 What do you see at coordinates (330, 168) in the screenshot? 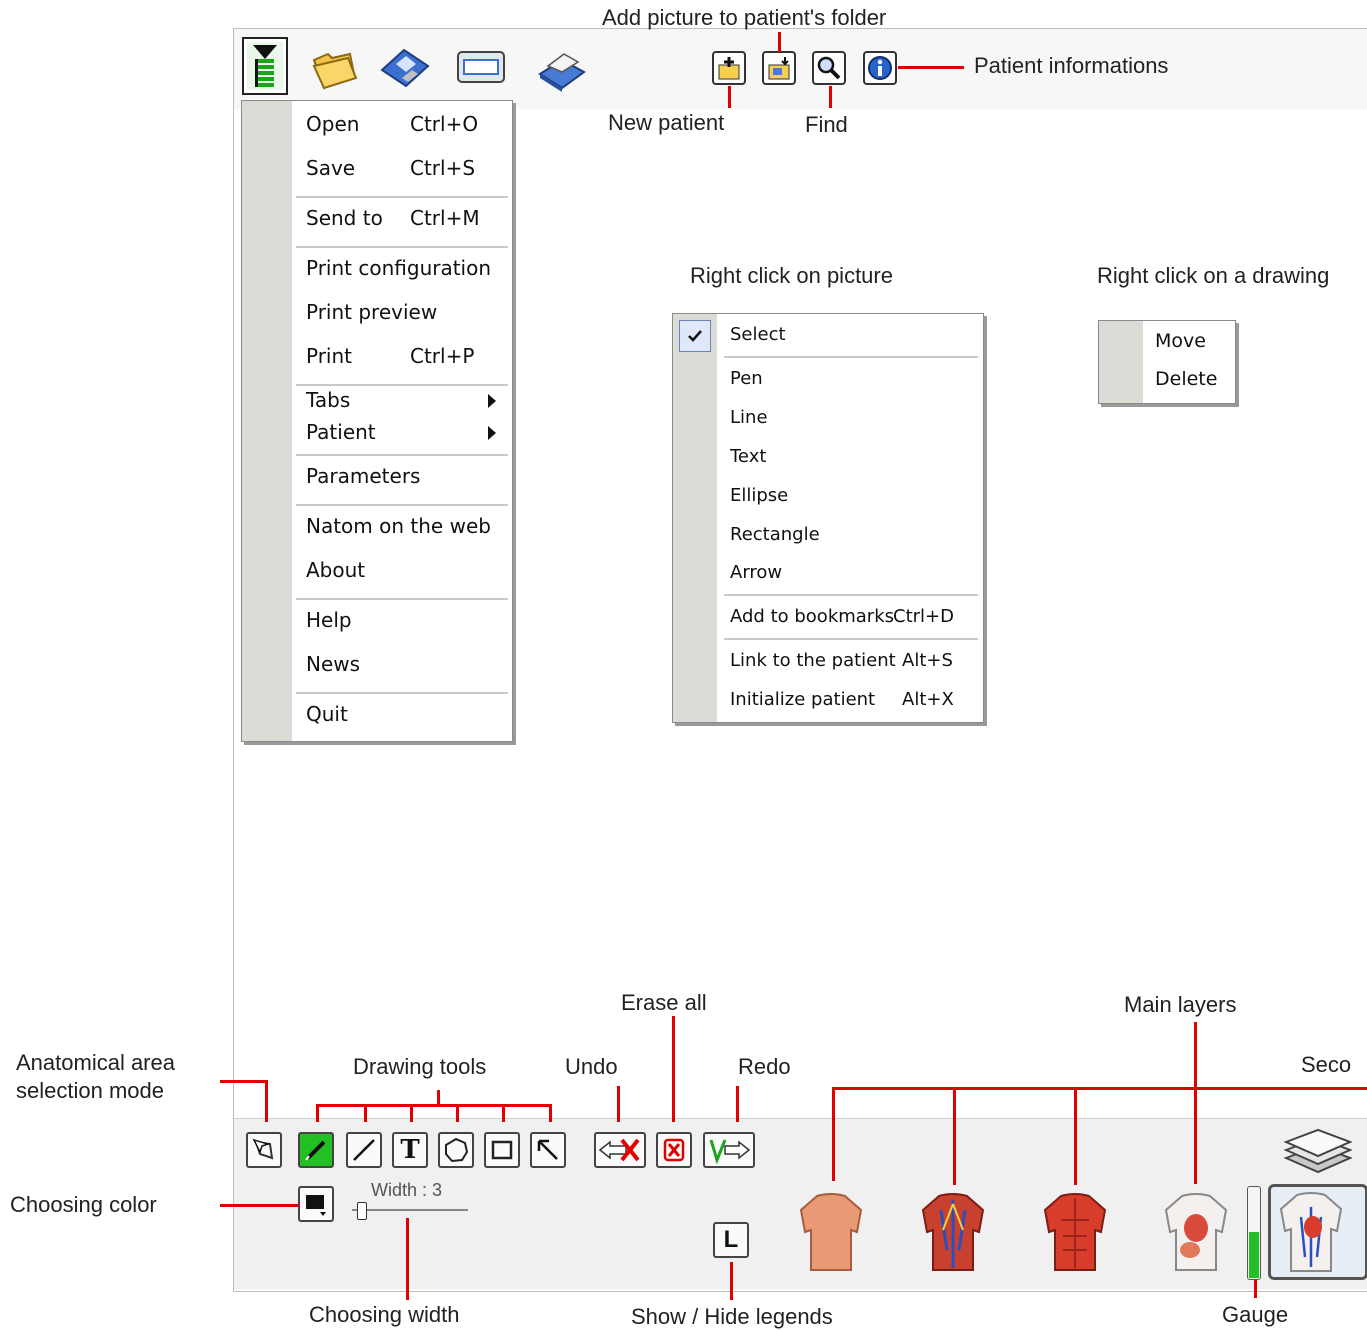
I see `main-menu-item-save: Save` at bounding box center [330, 168].